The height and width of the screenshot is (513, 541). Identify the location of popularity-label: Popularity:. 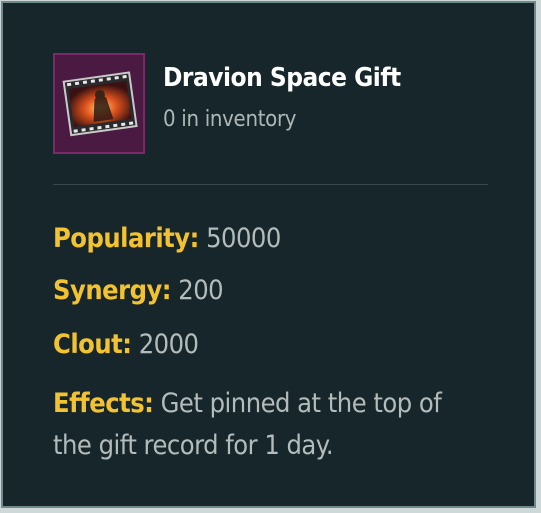
(126, 238).